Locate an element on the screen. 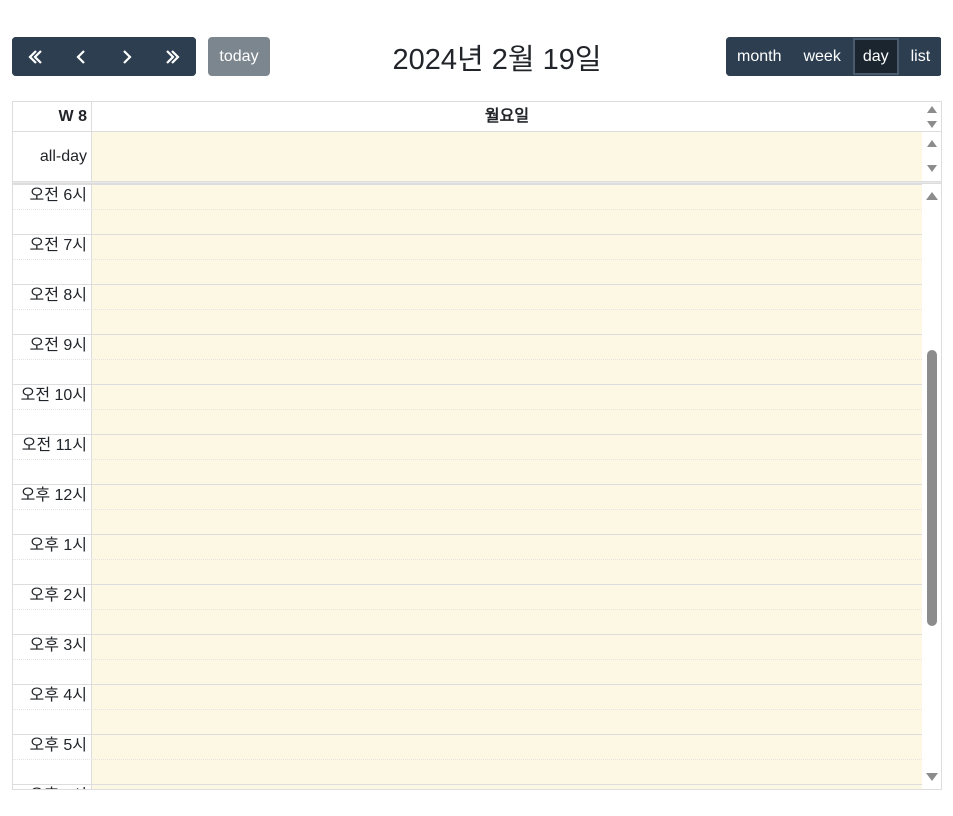  time-slot: 오후 1시 is located at coordinates (467, 547).